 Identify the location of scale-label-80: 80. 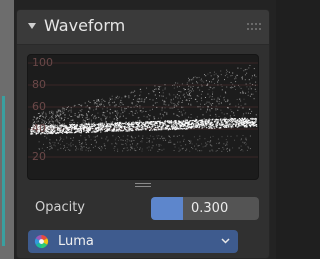
(39, 84).